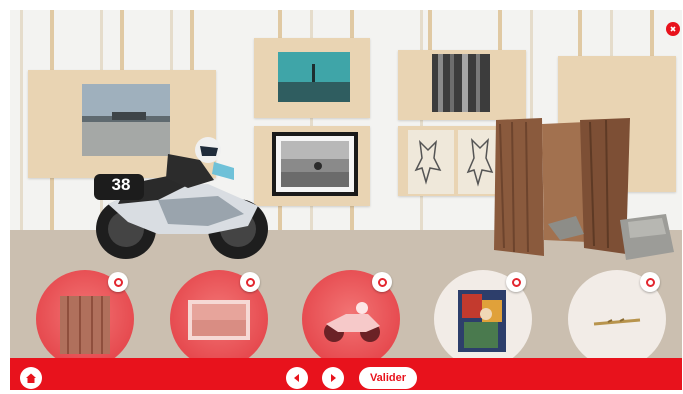 The width and height of the screenshot is (683, 394). I want to click on bottom-toolbar, so click(346, 374).